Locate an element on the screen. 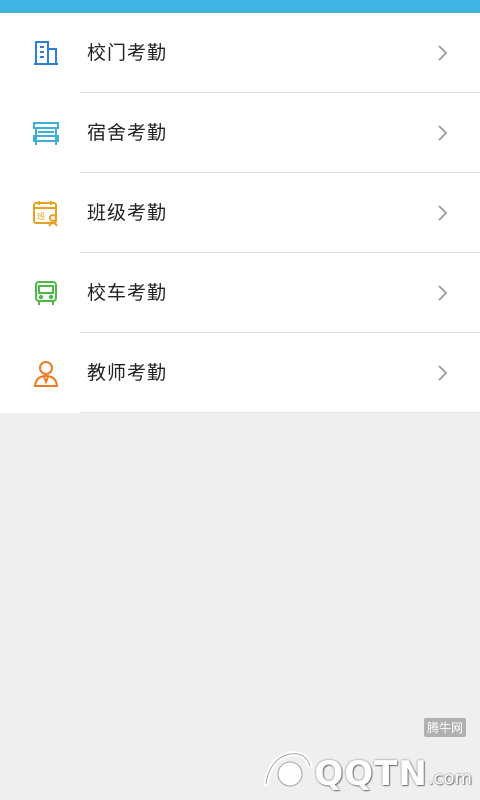 The height and width of the screenshot is (800, 480). watermark-chinese: 腾牛网 is located at coordinates (444, 727).